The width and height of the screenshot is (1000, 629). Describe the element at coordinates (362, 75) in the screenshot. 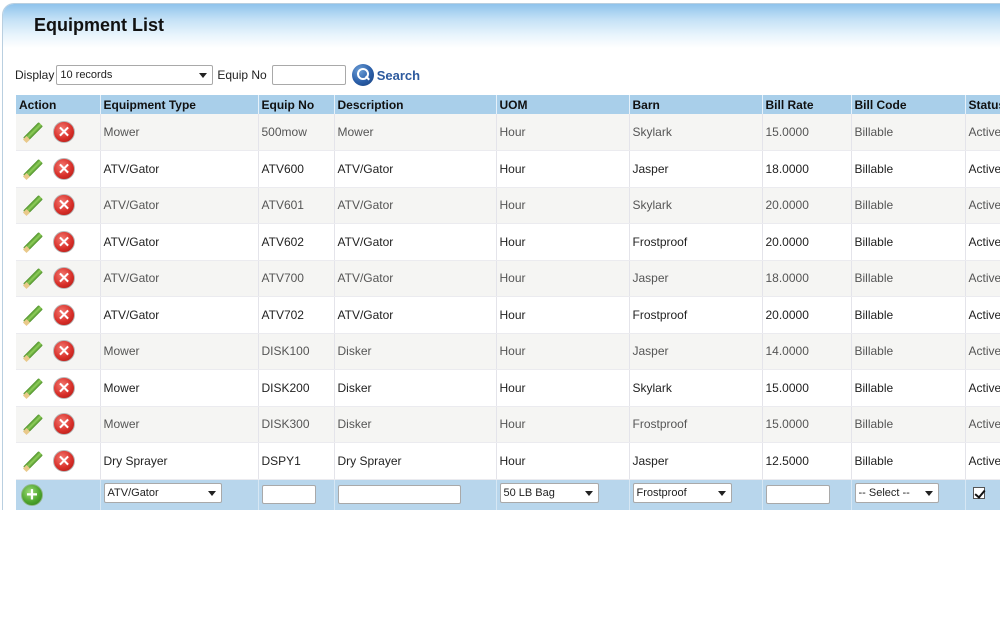

I see `search-icon` at that location.